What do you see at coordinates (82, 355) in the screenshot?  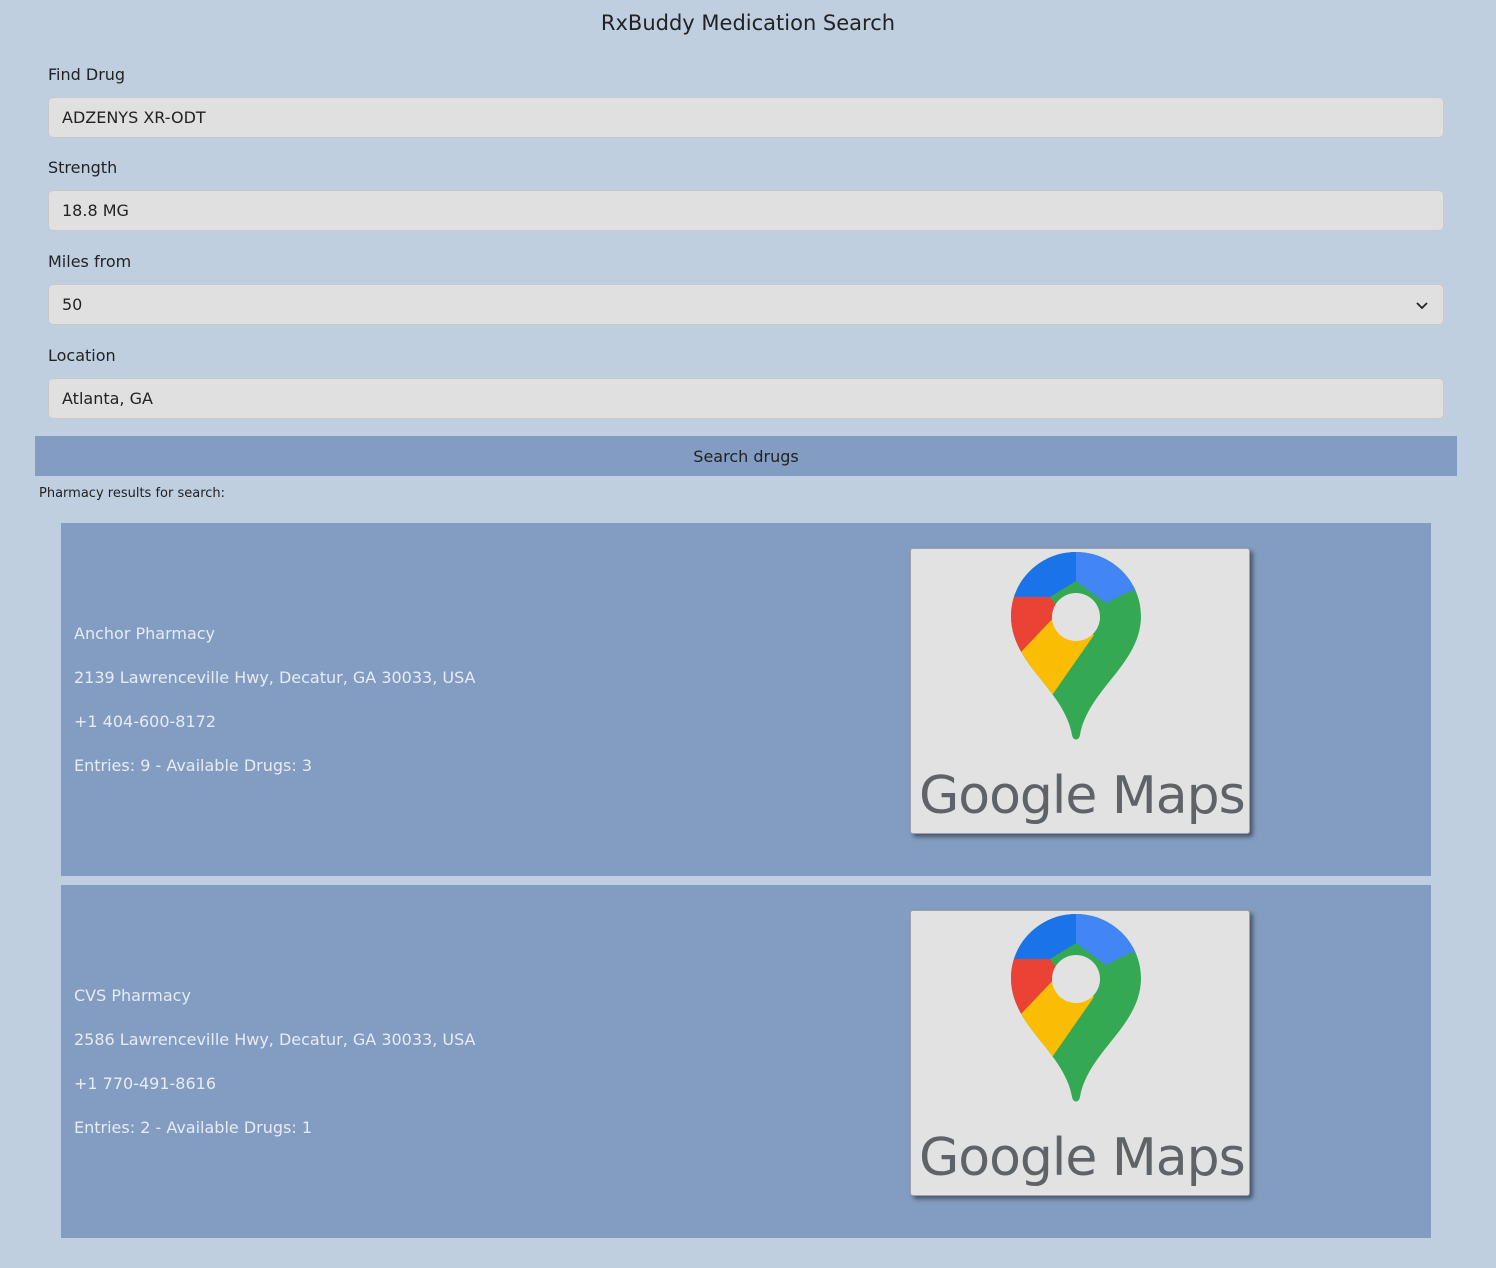 I see `location-label: Location` at bounding box center [82, 355].